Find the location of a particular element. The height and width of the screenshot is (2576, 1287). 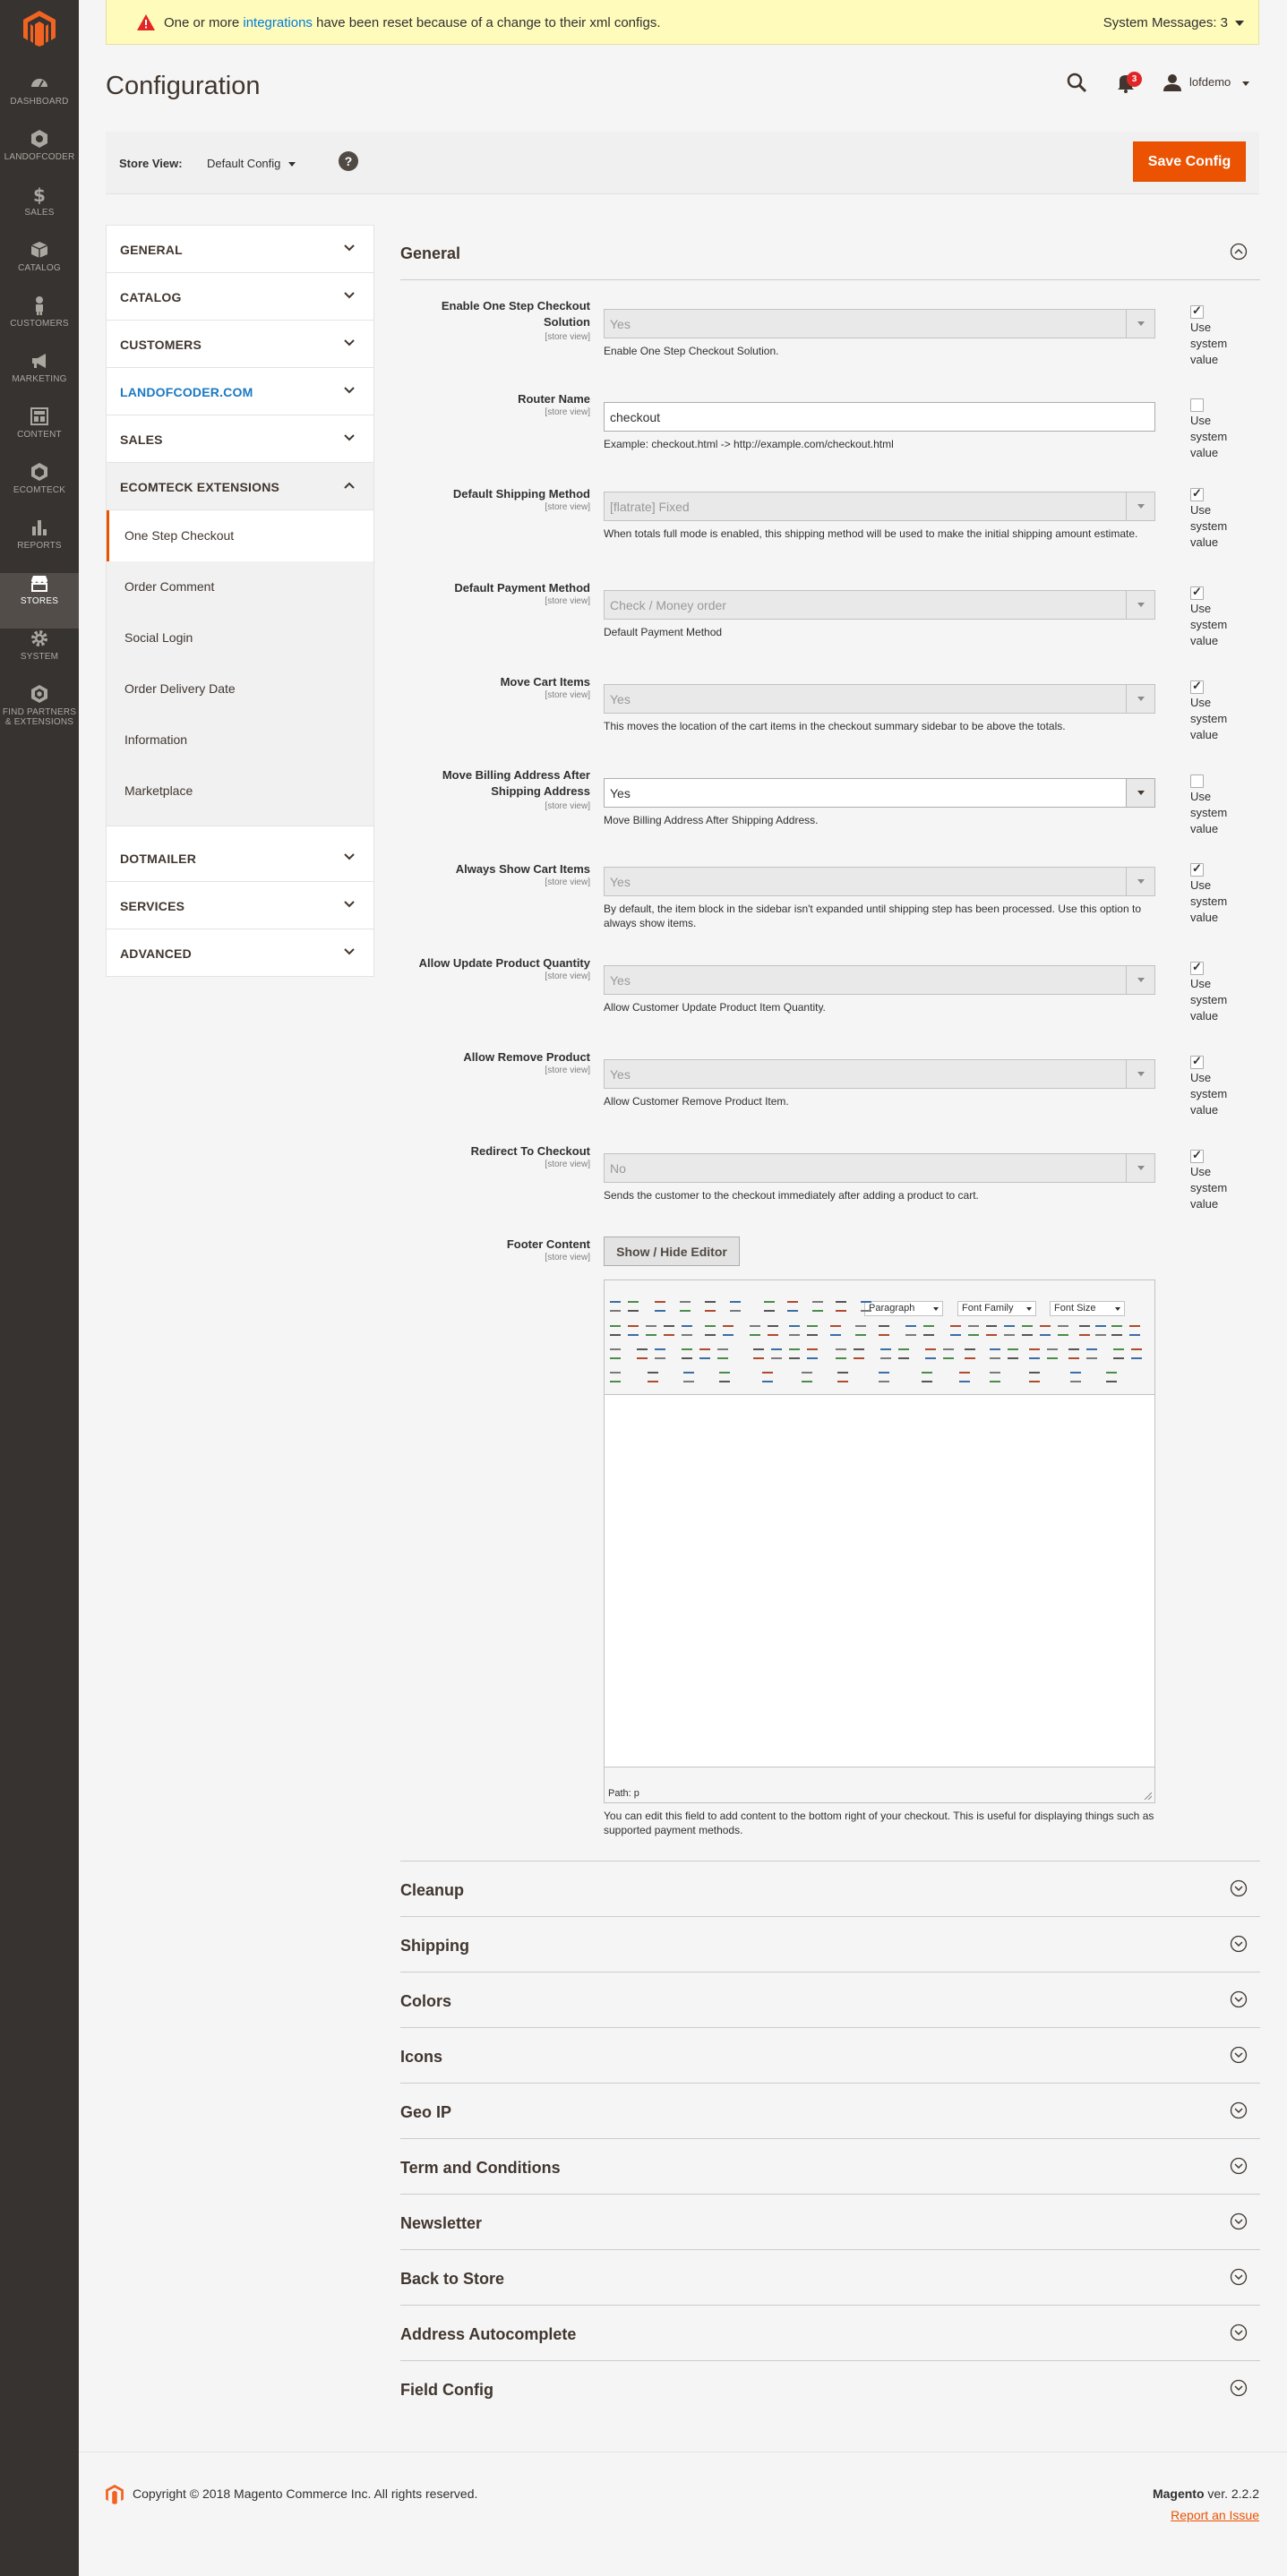

subtab-marketplace: Marketplace is located at coordinates (240, 796).